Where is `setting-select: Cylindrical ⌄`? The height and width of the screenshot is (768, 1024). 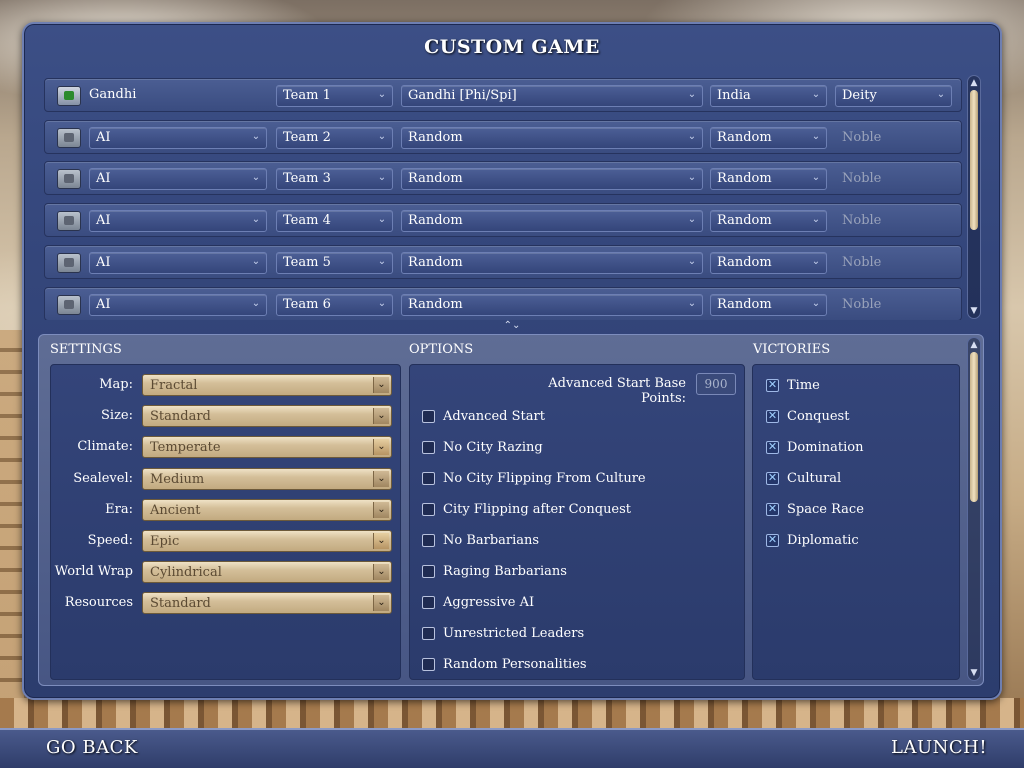
setting-select: Cylindrical ⌄ is located at coordinates (267, 572).